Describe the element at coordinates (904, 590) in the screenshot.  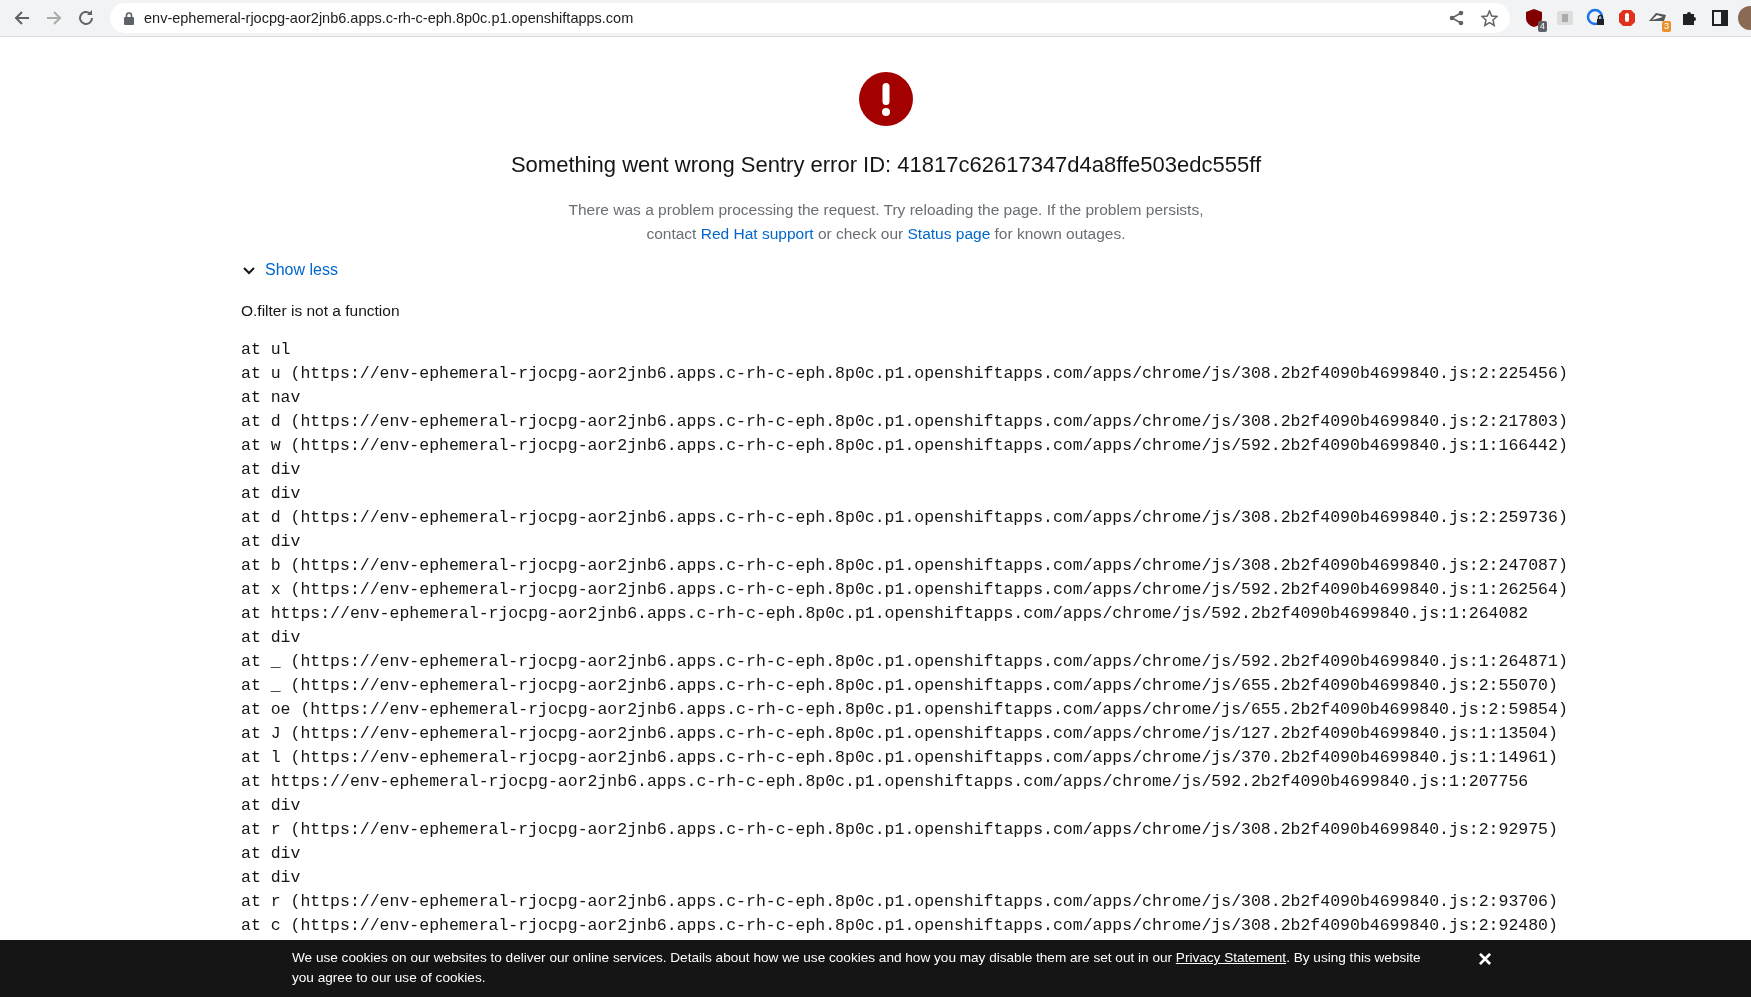
I see `stack-trace-line: at x (https://env-ephemeral-rjocpg-aor2jnb6.apps.c-rh-c-eph.8p0c.p1.openshiftapps.com/apps/chrome/js/592.2b2f4090b4699840.js:1:262564)` at that location.